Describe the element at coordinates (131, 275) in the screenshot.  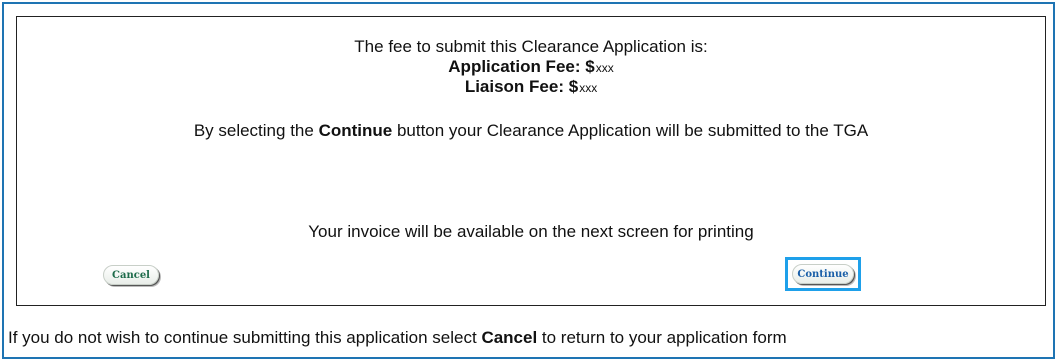
I see `cancel-button: Cancel` at that location.